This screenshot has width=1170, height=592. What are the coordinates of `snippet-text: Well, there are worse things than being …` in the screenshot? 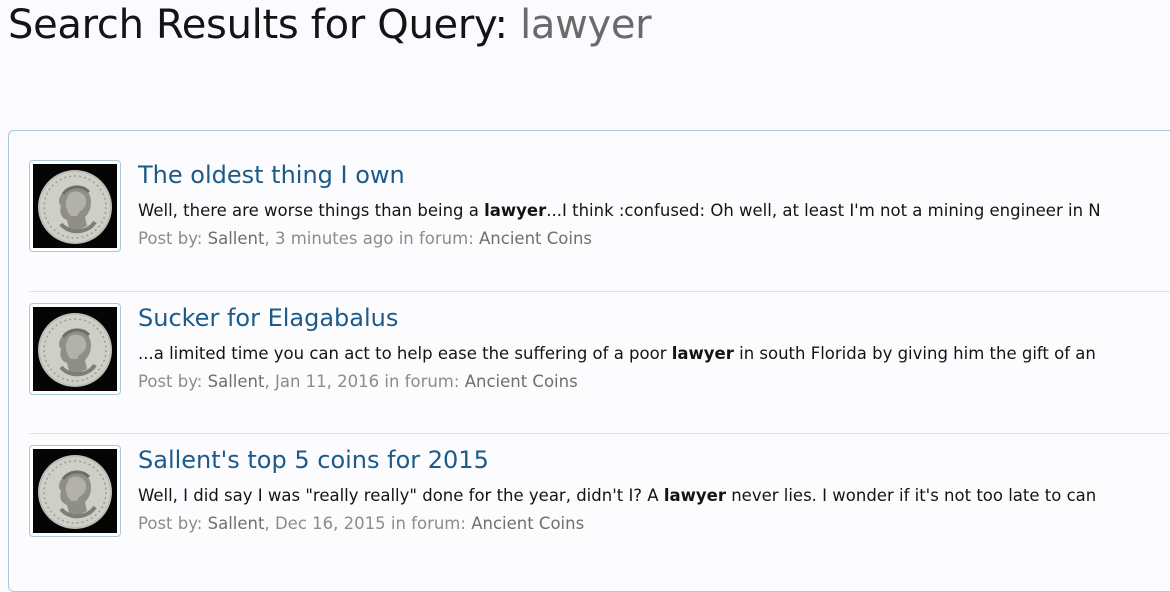 It's located at (311, 210).